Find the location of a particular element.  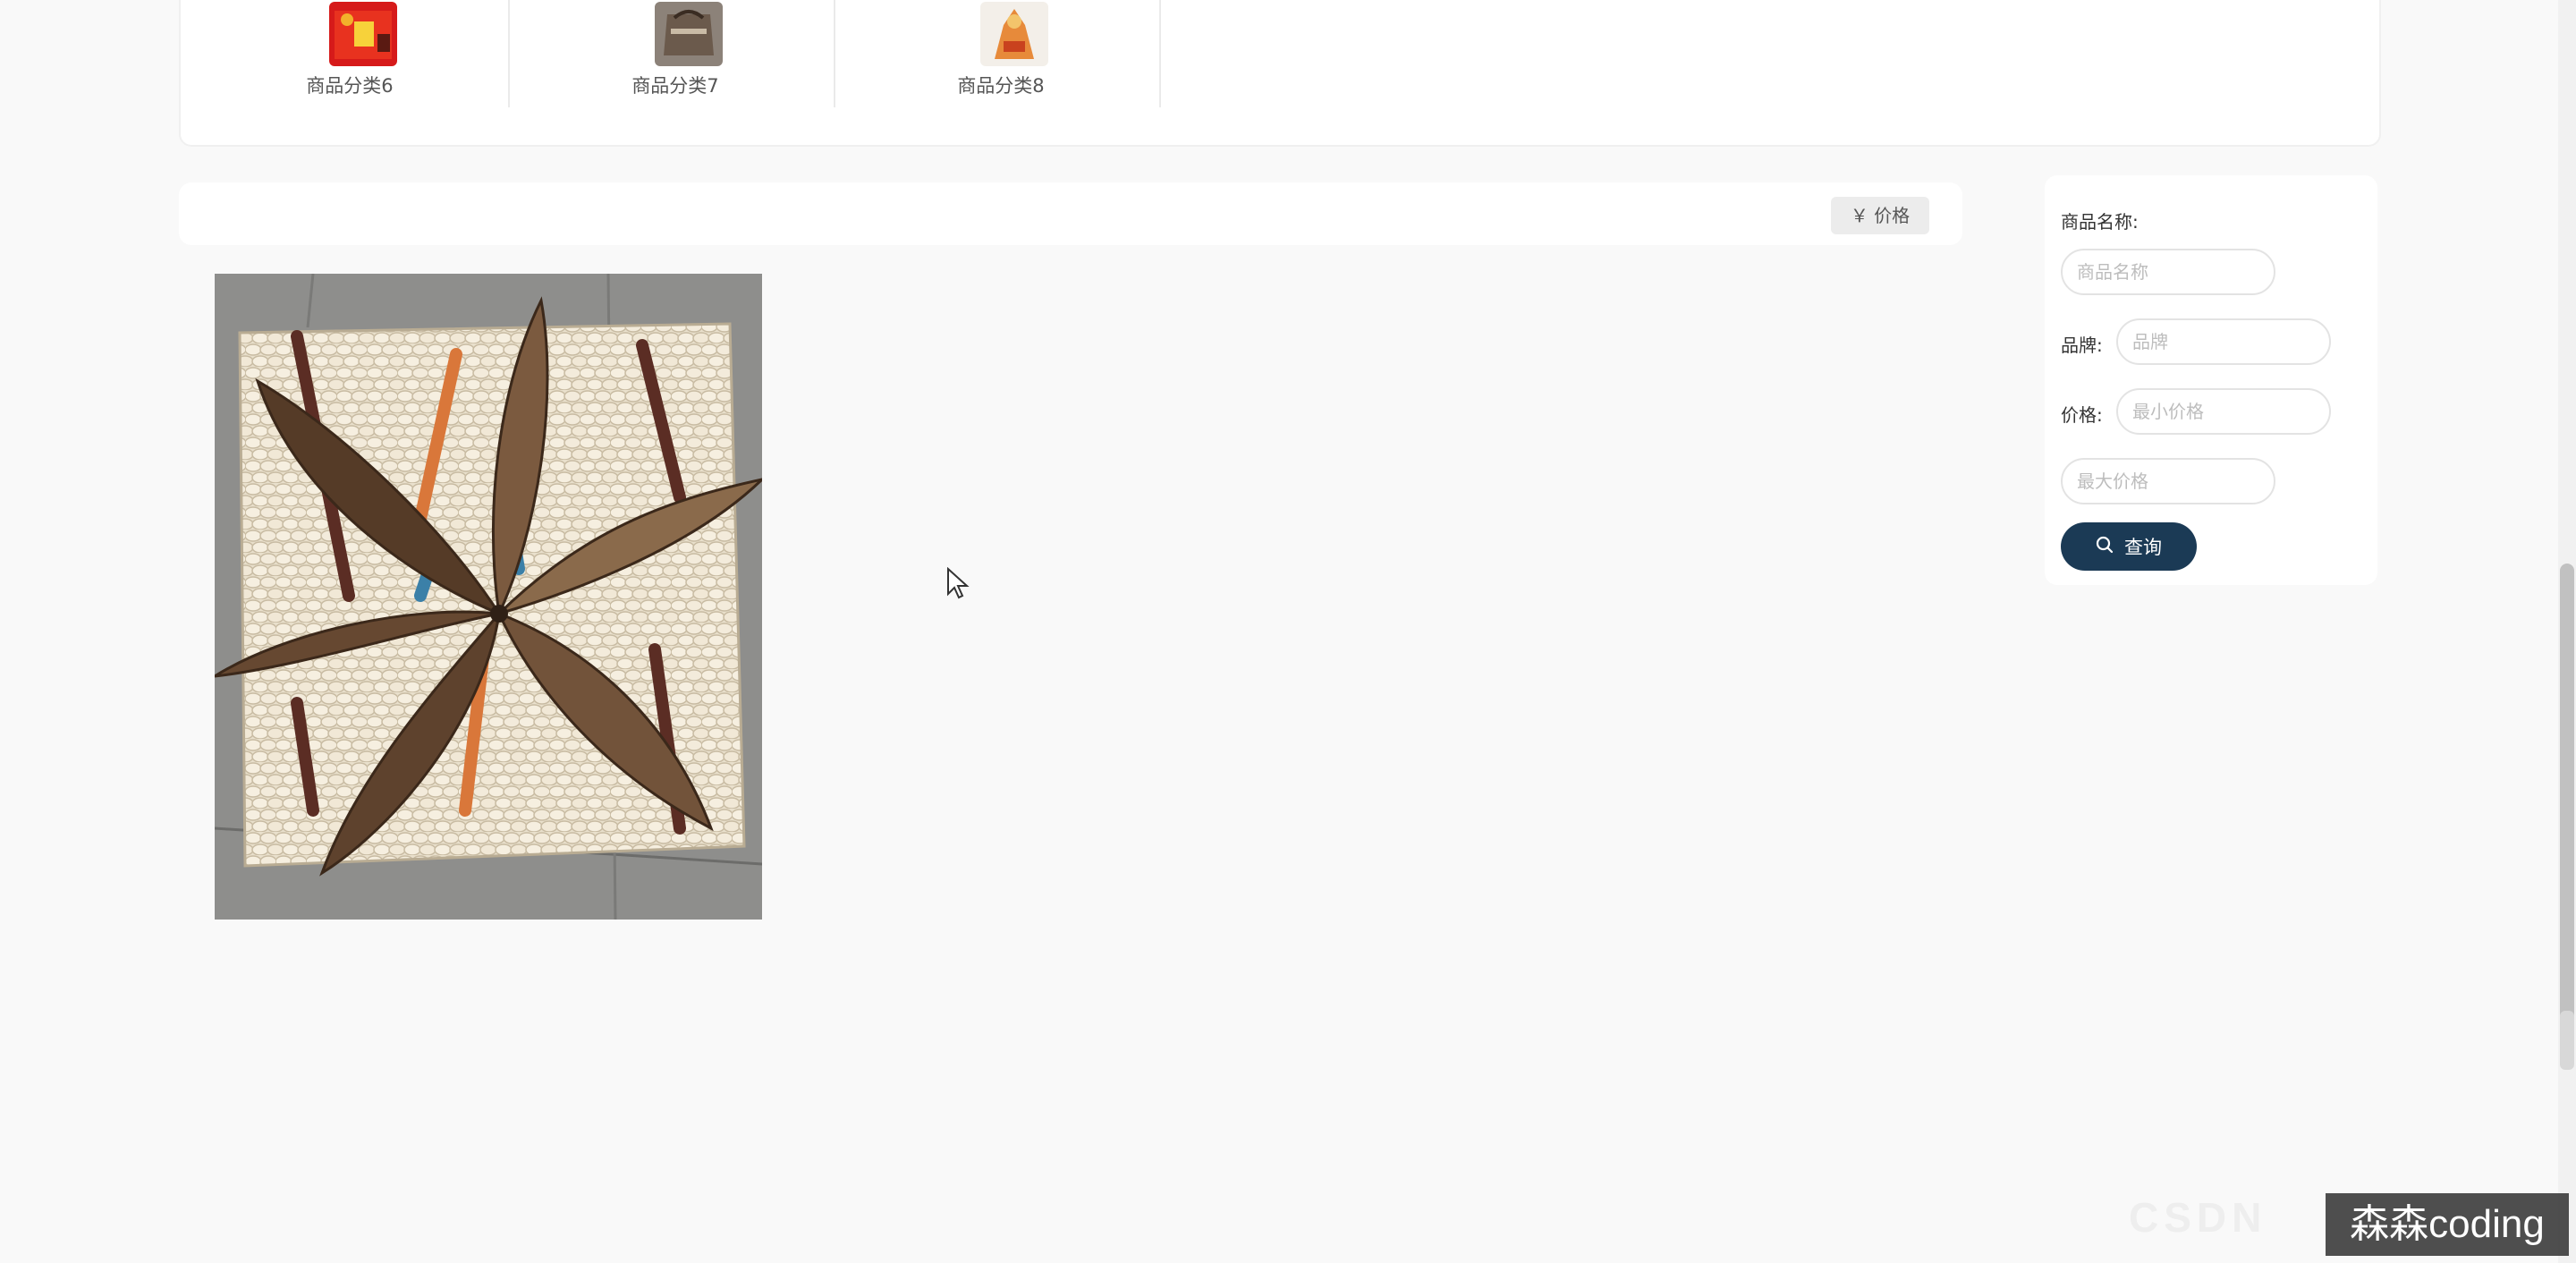

category-7-thumbnail is located at coordinates (689, 34).